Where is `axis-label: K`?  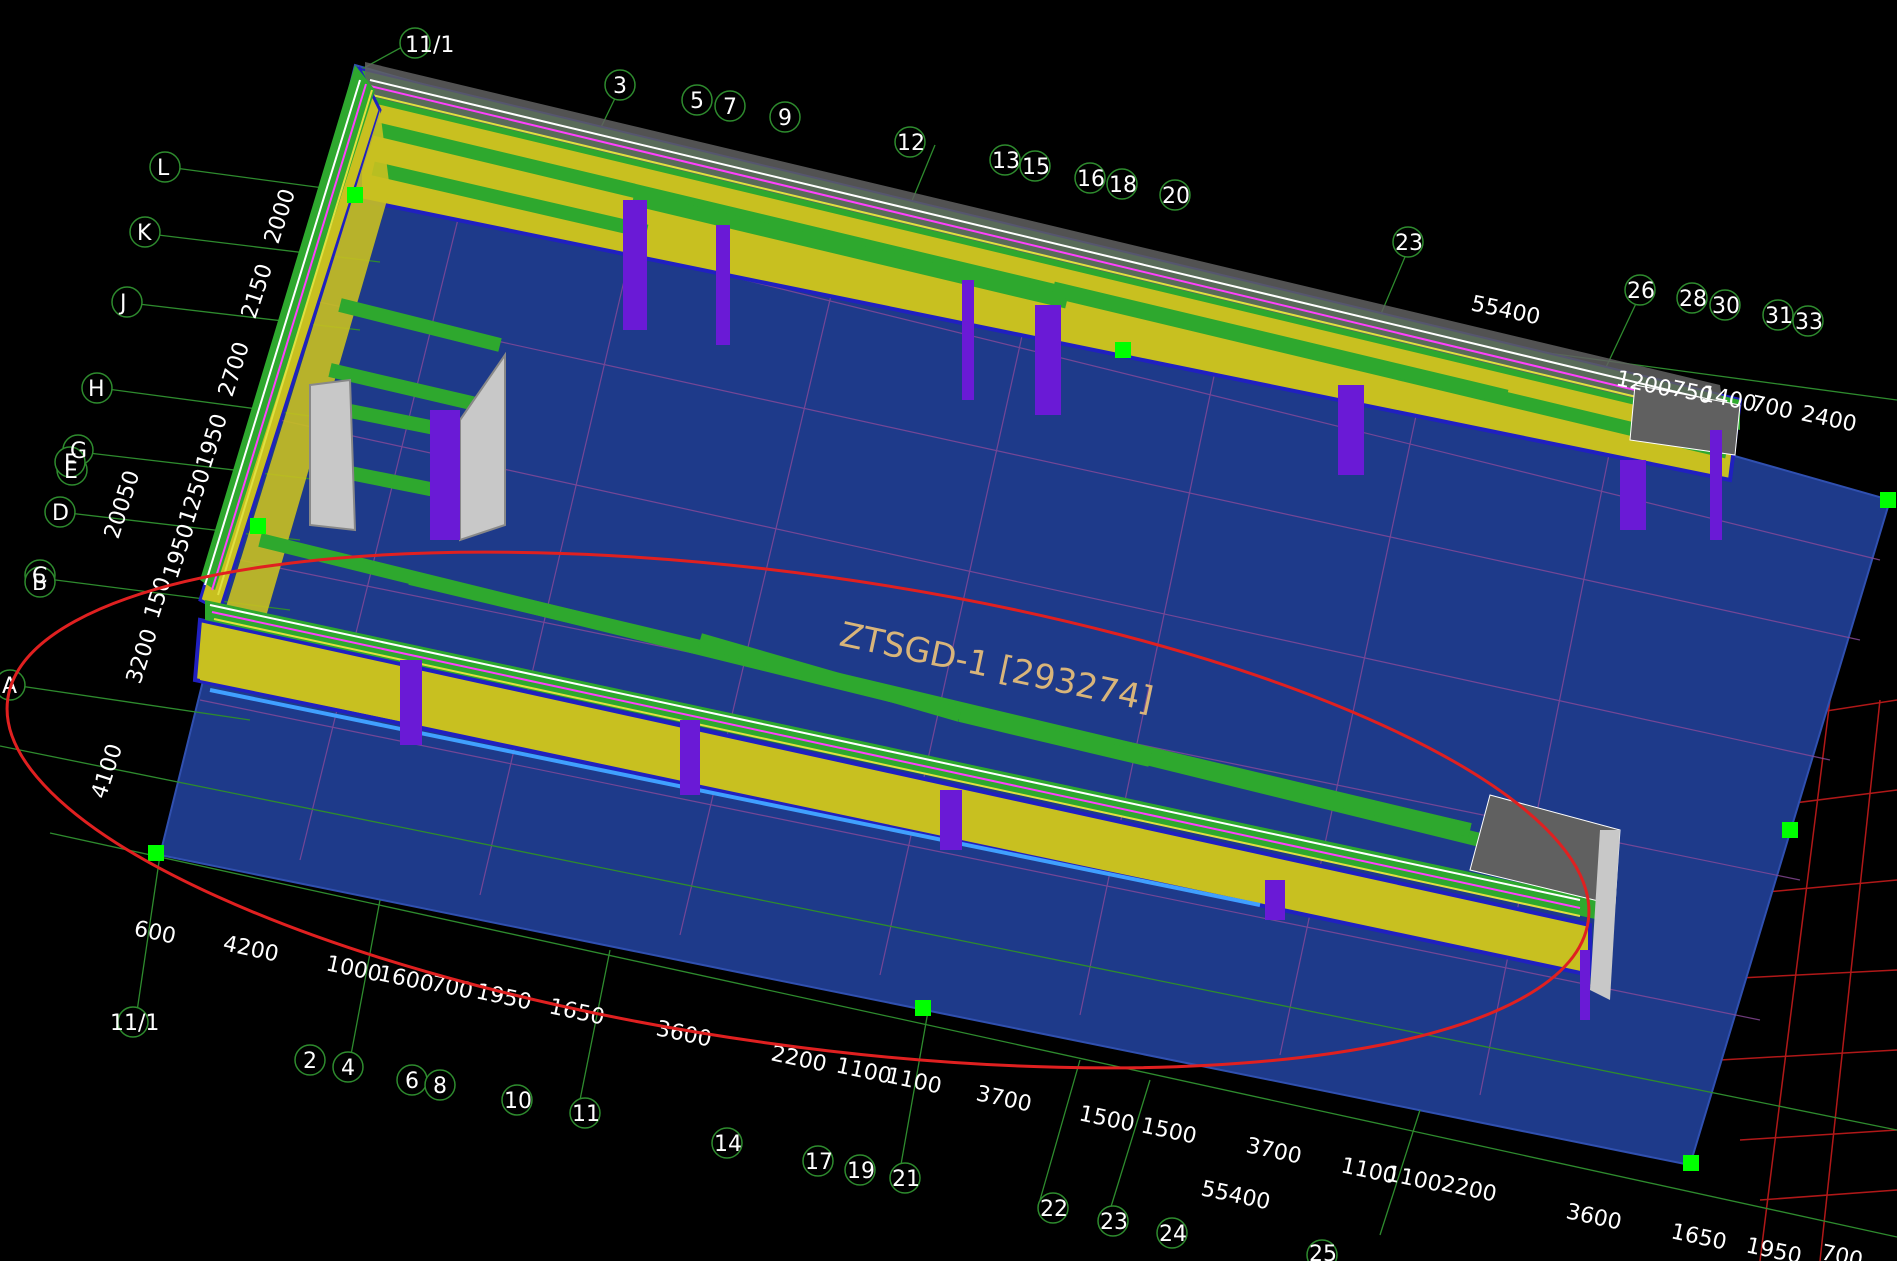
axis-label: K is located at coordinates (144, 233).